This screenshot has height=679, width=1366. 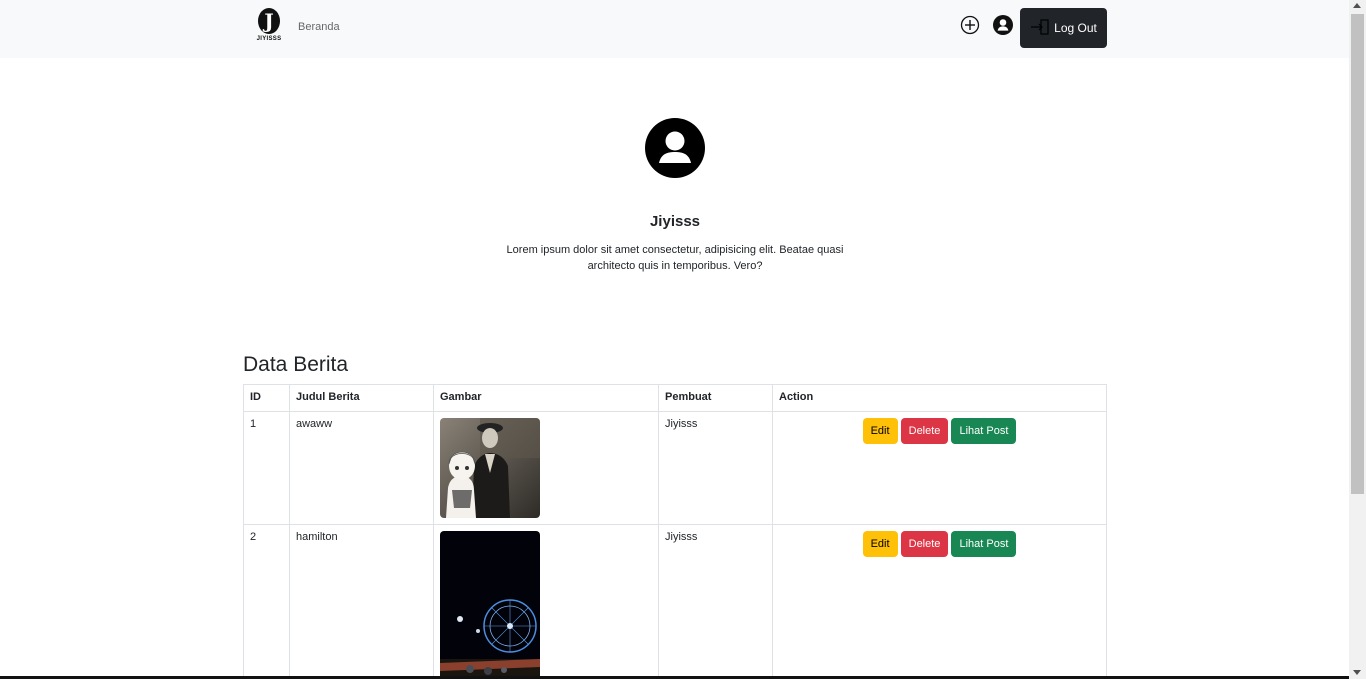 What do you see at coordinates (675, 221) in the screenshot?
I see `profile-name: Jiyisss` at bounding box center [675, 221].